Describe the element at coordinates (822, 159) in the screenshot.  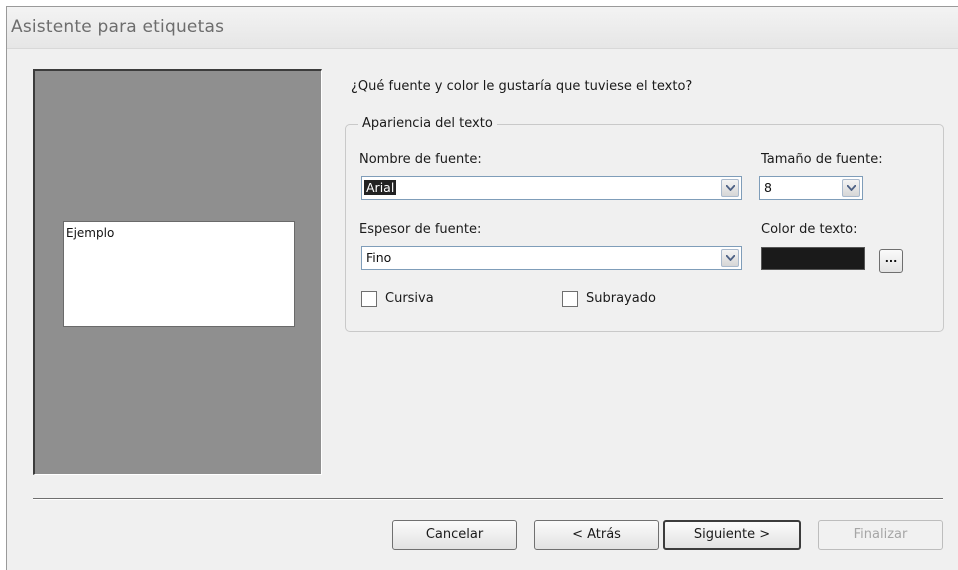
I see `font-size-label: Tamaño de fuente:` at that location.